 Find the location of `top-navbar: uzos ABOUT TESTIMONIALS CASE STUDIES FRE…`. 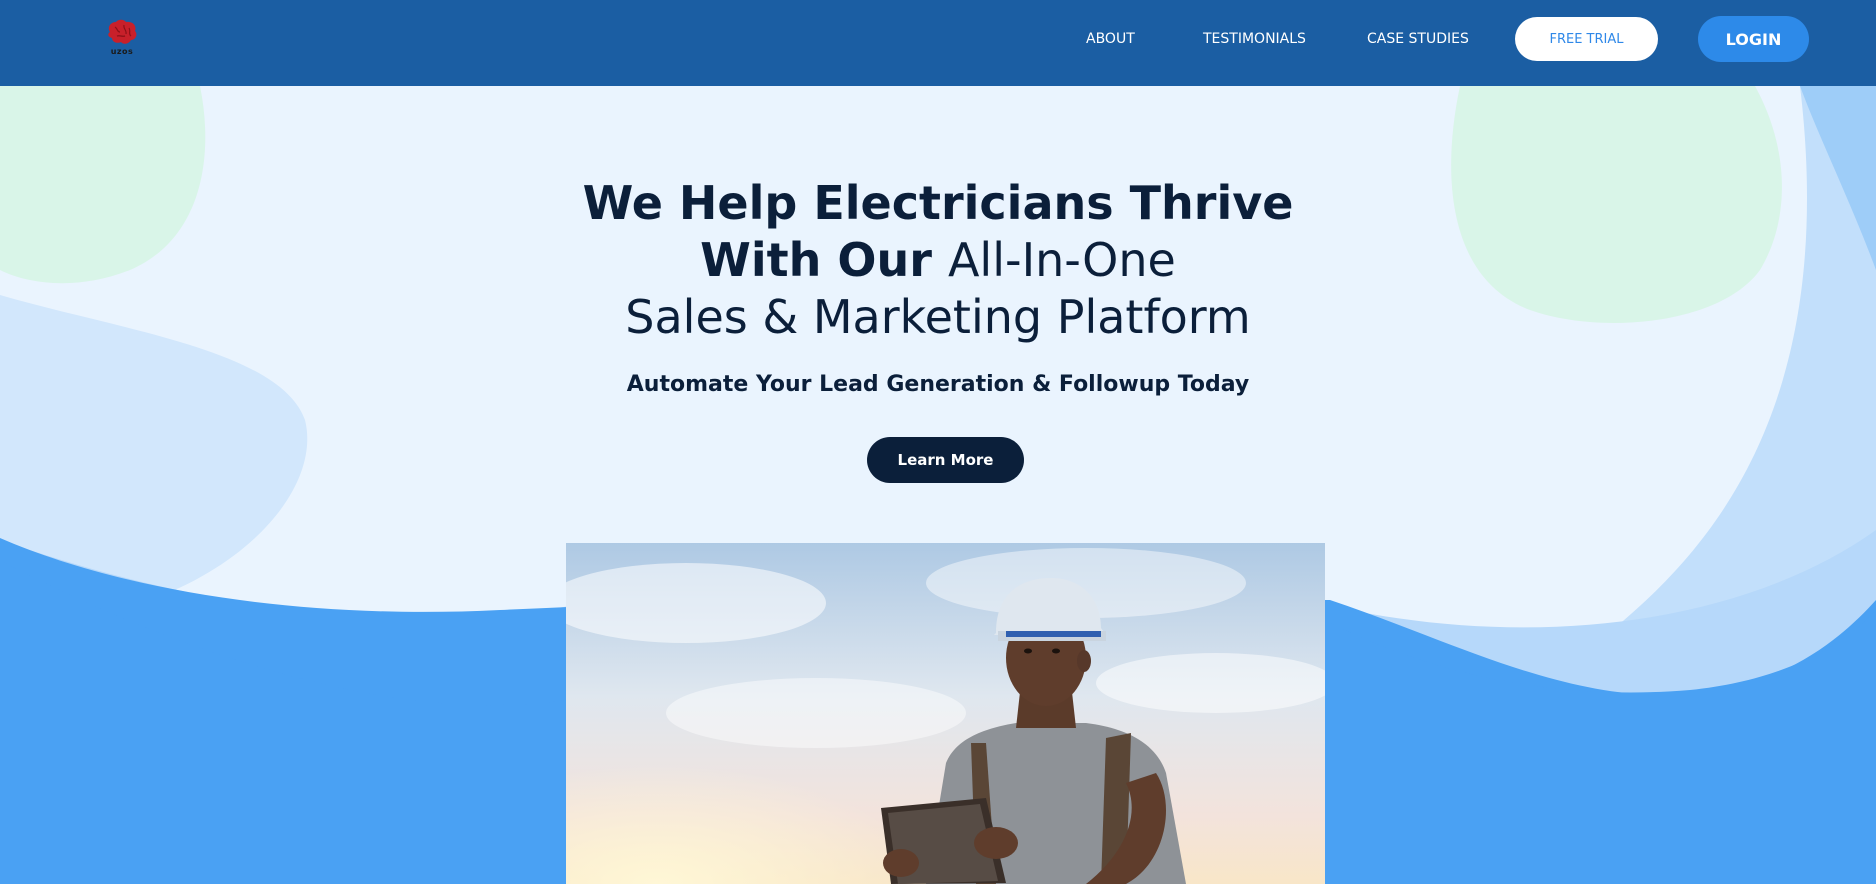

top-navbar: uzos ABOUT TESTIMONIALS CASE STUDIES FRE… is located at coordinates (938, 43).